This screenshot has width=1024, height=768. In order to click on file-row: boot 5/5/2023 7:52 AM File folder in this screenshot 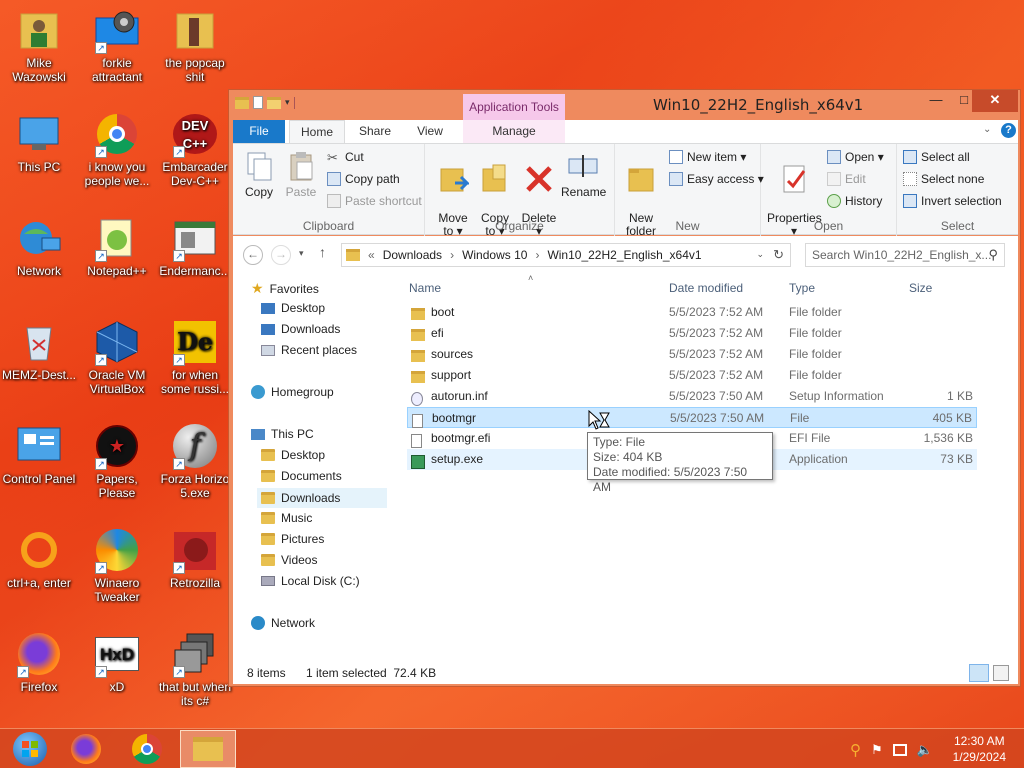, I will do `click(692, 312)`.